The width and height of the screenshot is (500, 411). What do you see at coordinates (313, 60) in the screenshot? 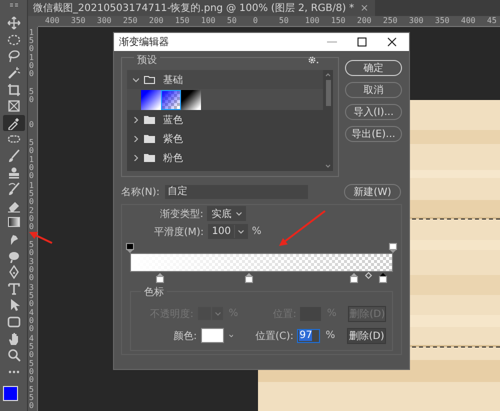
I see `settings-icon` at bounding box center [313, 60].